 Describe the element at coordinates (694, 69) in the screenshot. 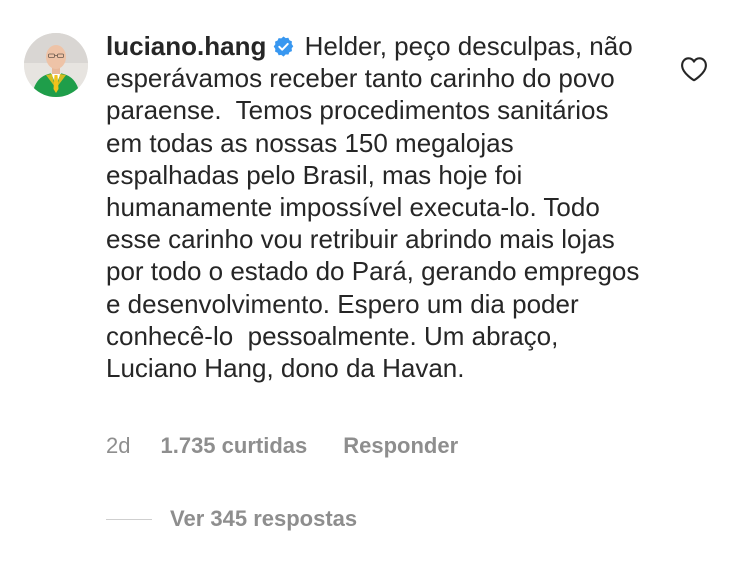

I see `heart-outline-icon` at that location.